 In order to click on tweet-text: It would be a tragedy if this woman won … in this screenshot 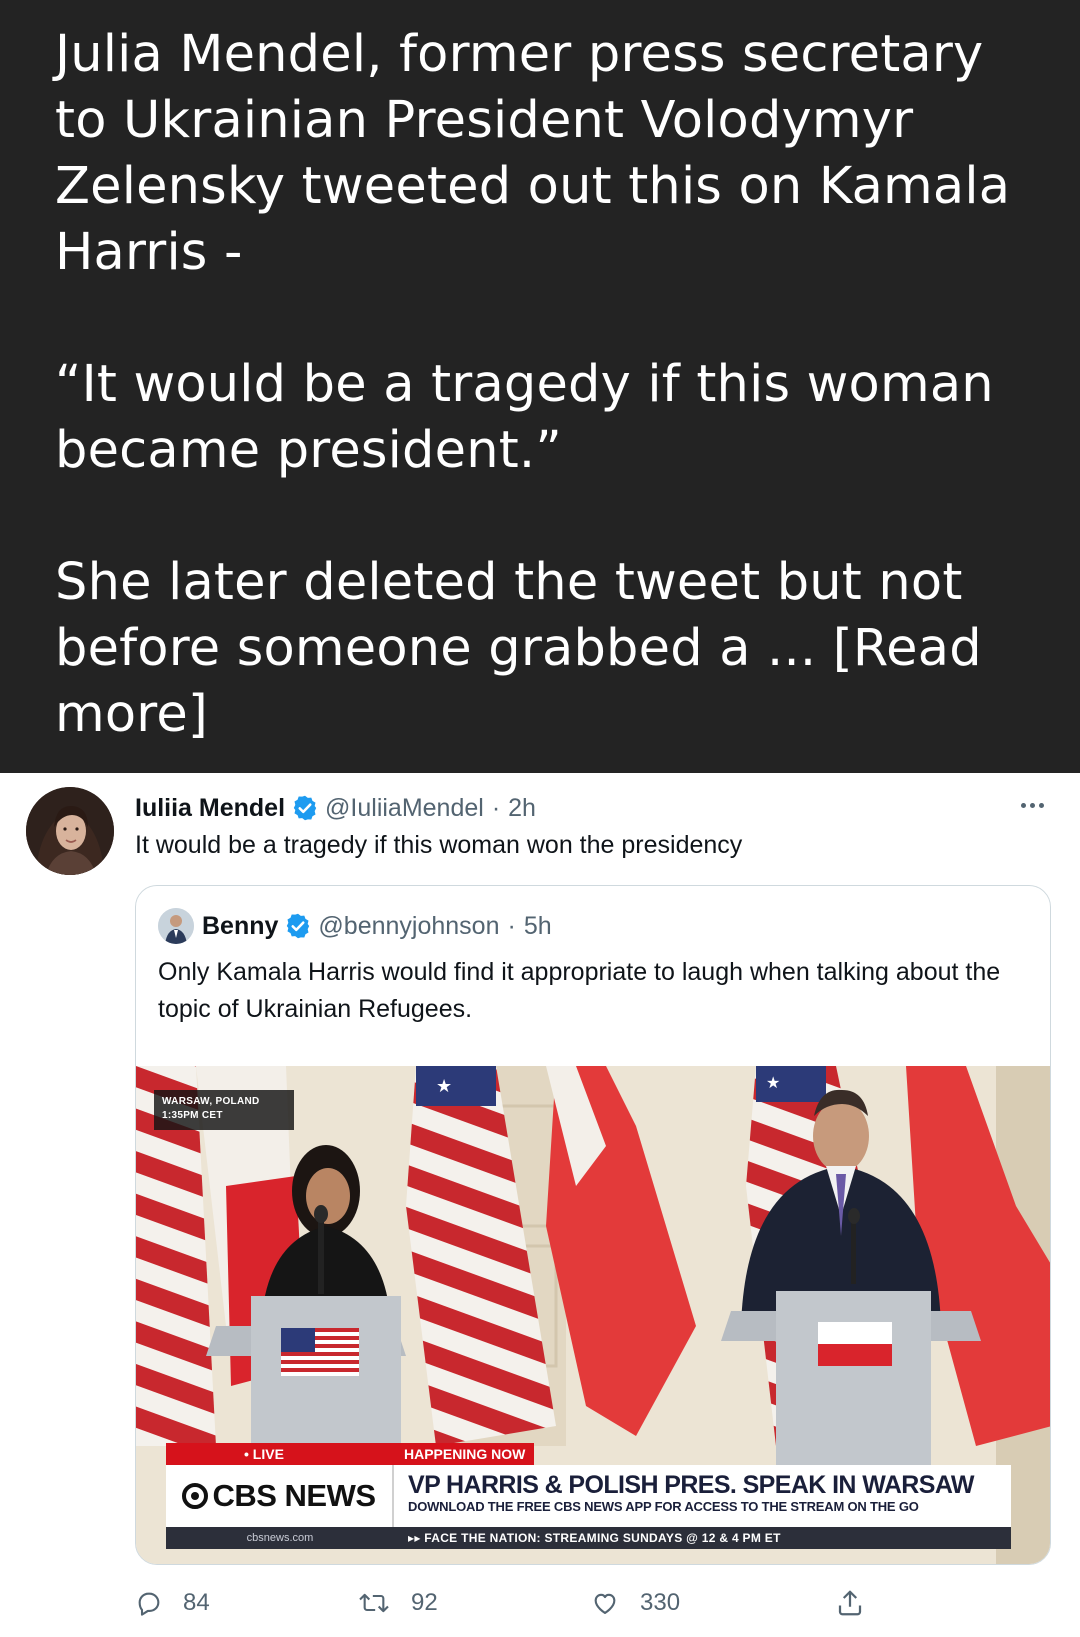, I will do `click(439, 845)`.